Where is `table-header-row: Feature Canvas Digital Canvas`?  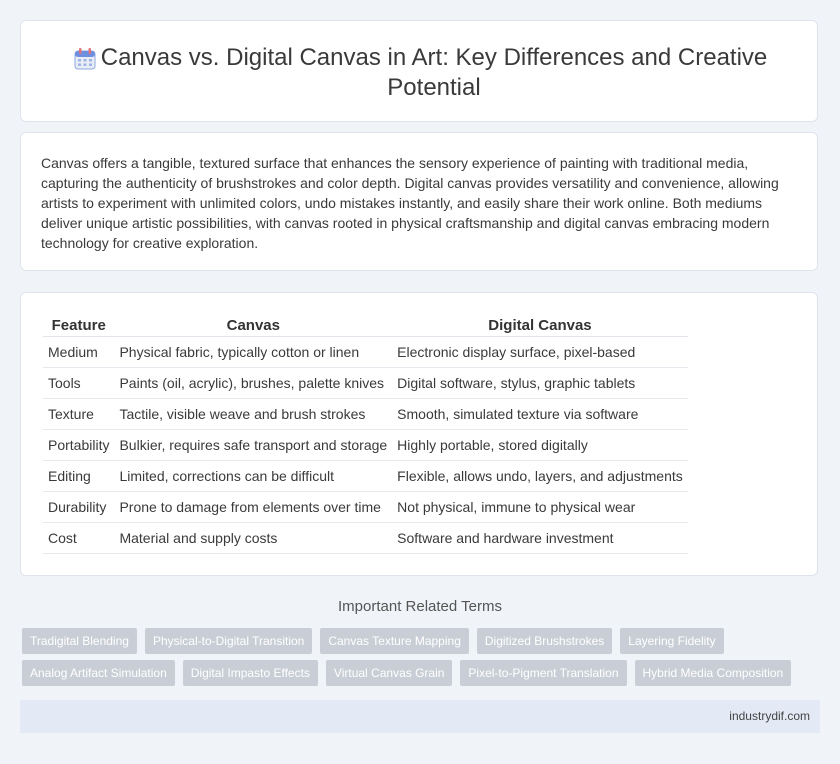
table-header-row: Feature Canvas Digital Canvas is located at coordinates (365, 325).